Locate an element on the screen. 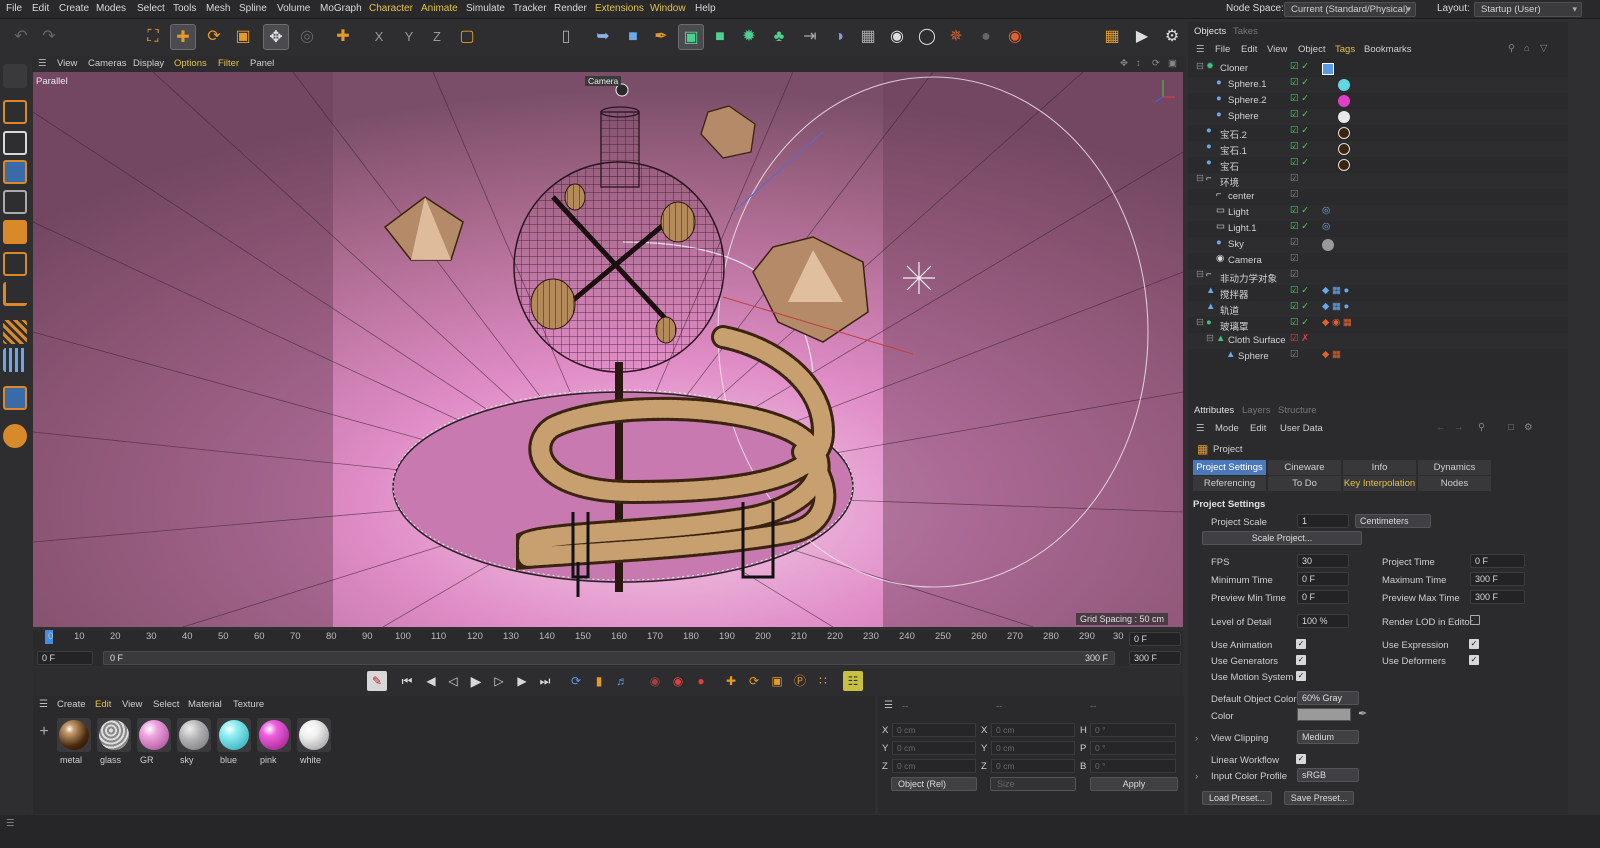 This screenshot has width=1600, height=848. fps-field: 30 is located at coordinates (1323, 561).